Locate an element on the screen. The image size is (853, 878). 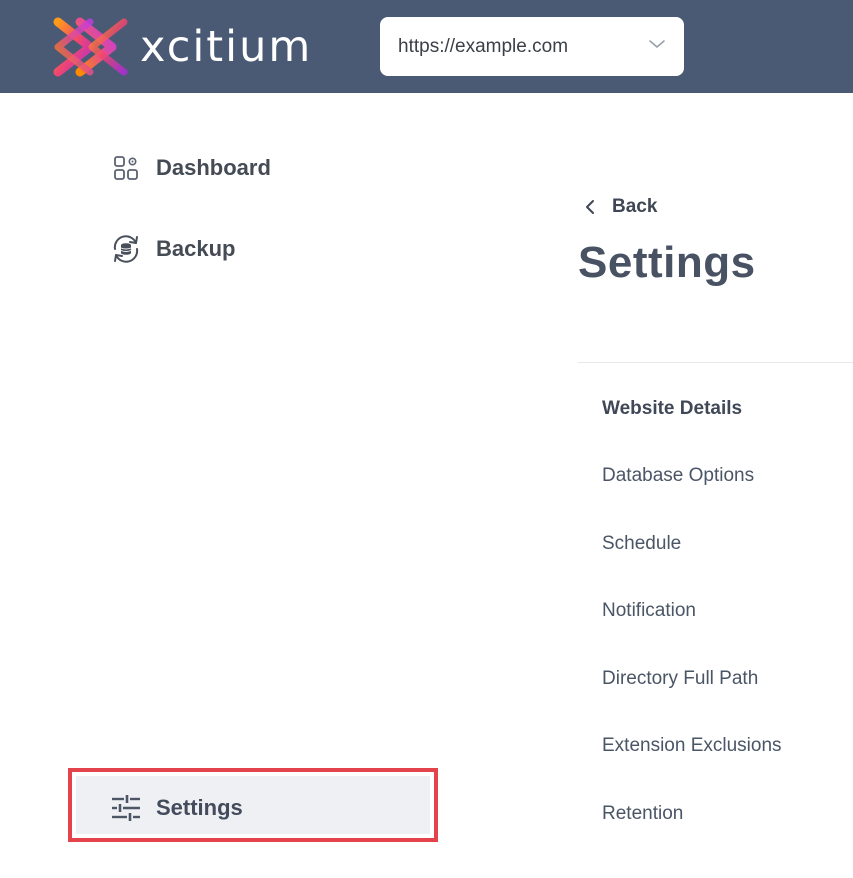
sidebar-item-label: Backup is located at coordinates (196, 248).